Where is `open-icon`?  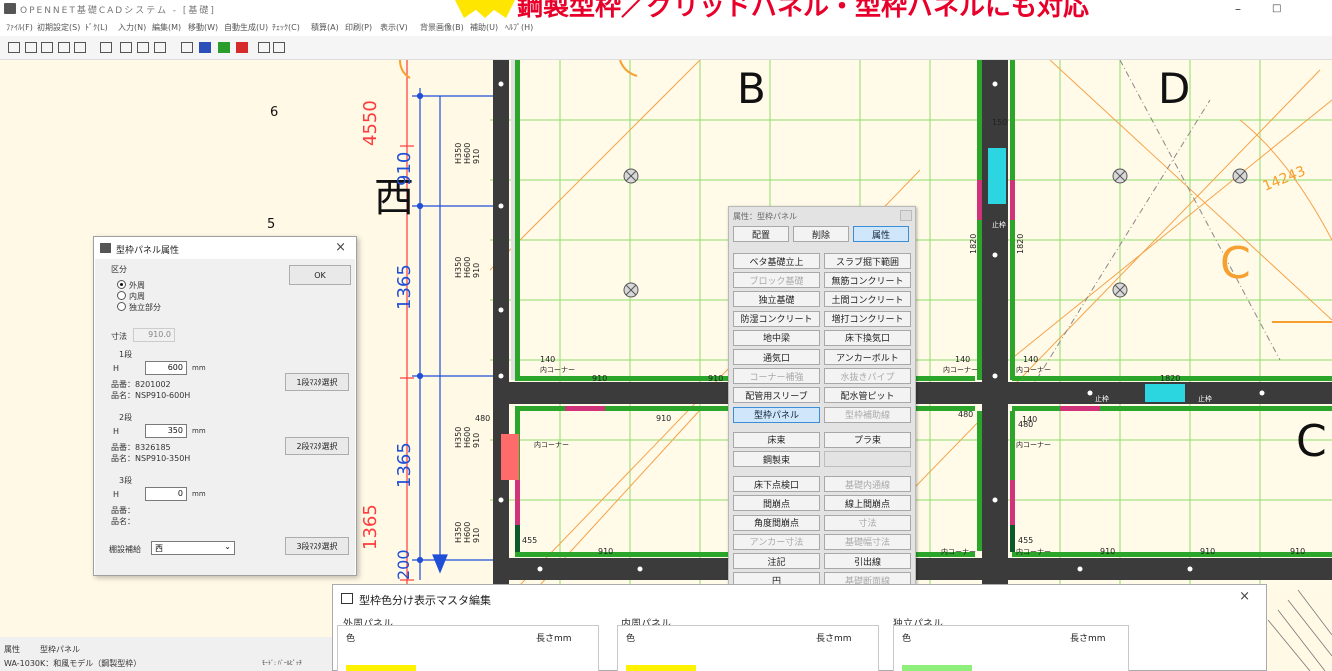
open-icon is located at coordinates (30, 47).